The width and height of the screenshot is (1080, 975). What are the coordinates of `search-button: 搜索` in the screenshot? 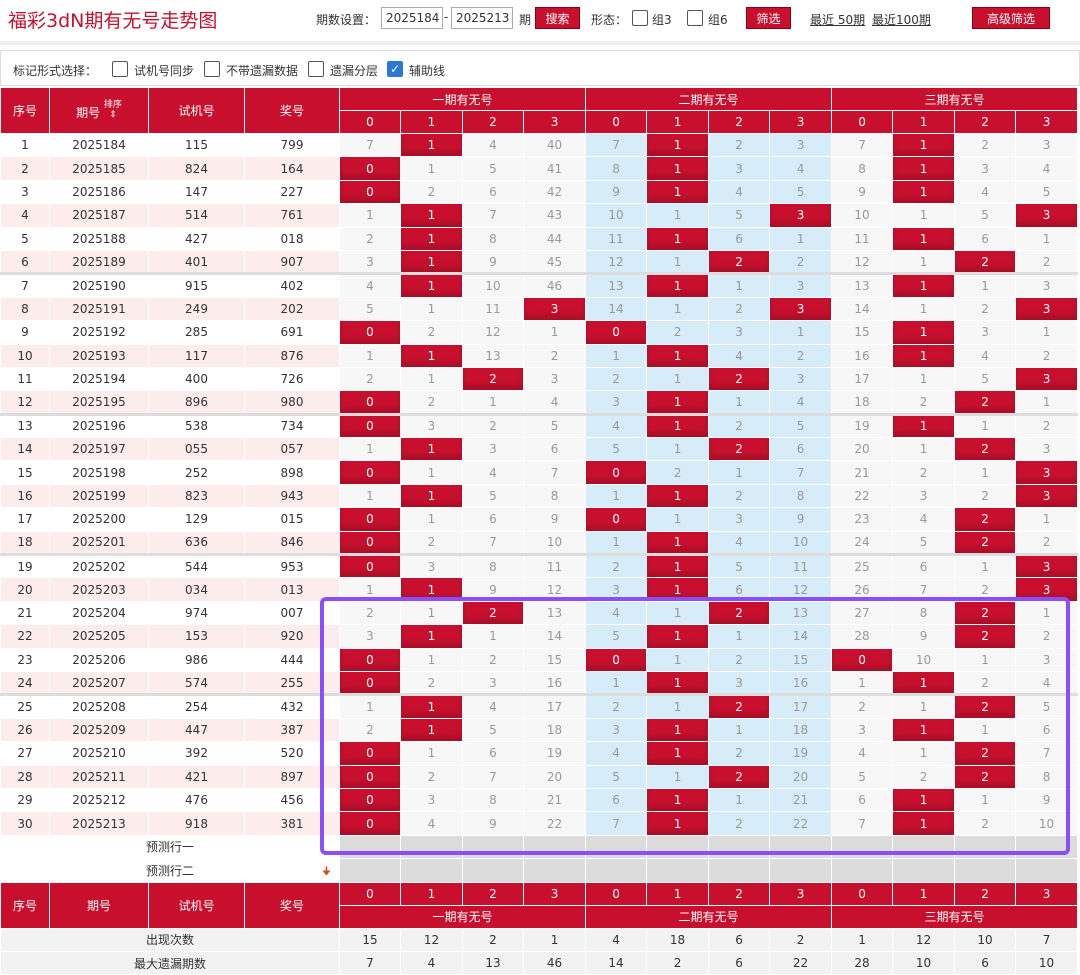 It's located at (557, 18).